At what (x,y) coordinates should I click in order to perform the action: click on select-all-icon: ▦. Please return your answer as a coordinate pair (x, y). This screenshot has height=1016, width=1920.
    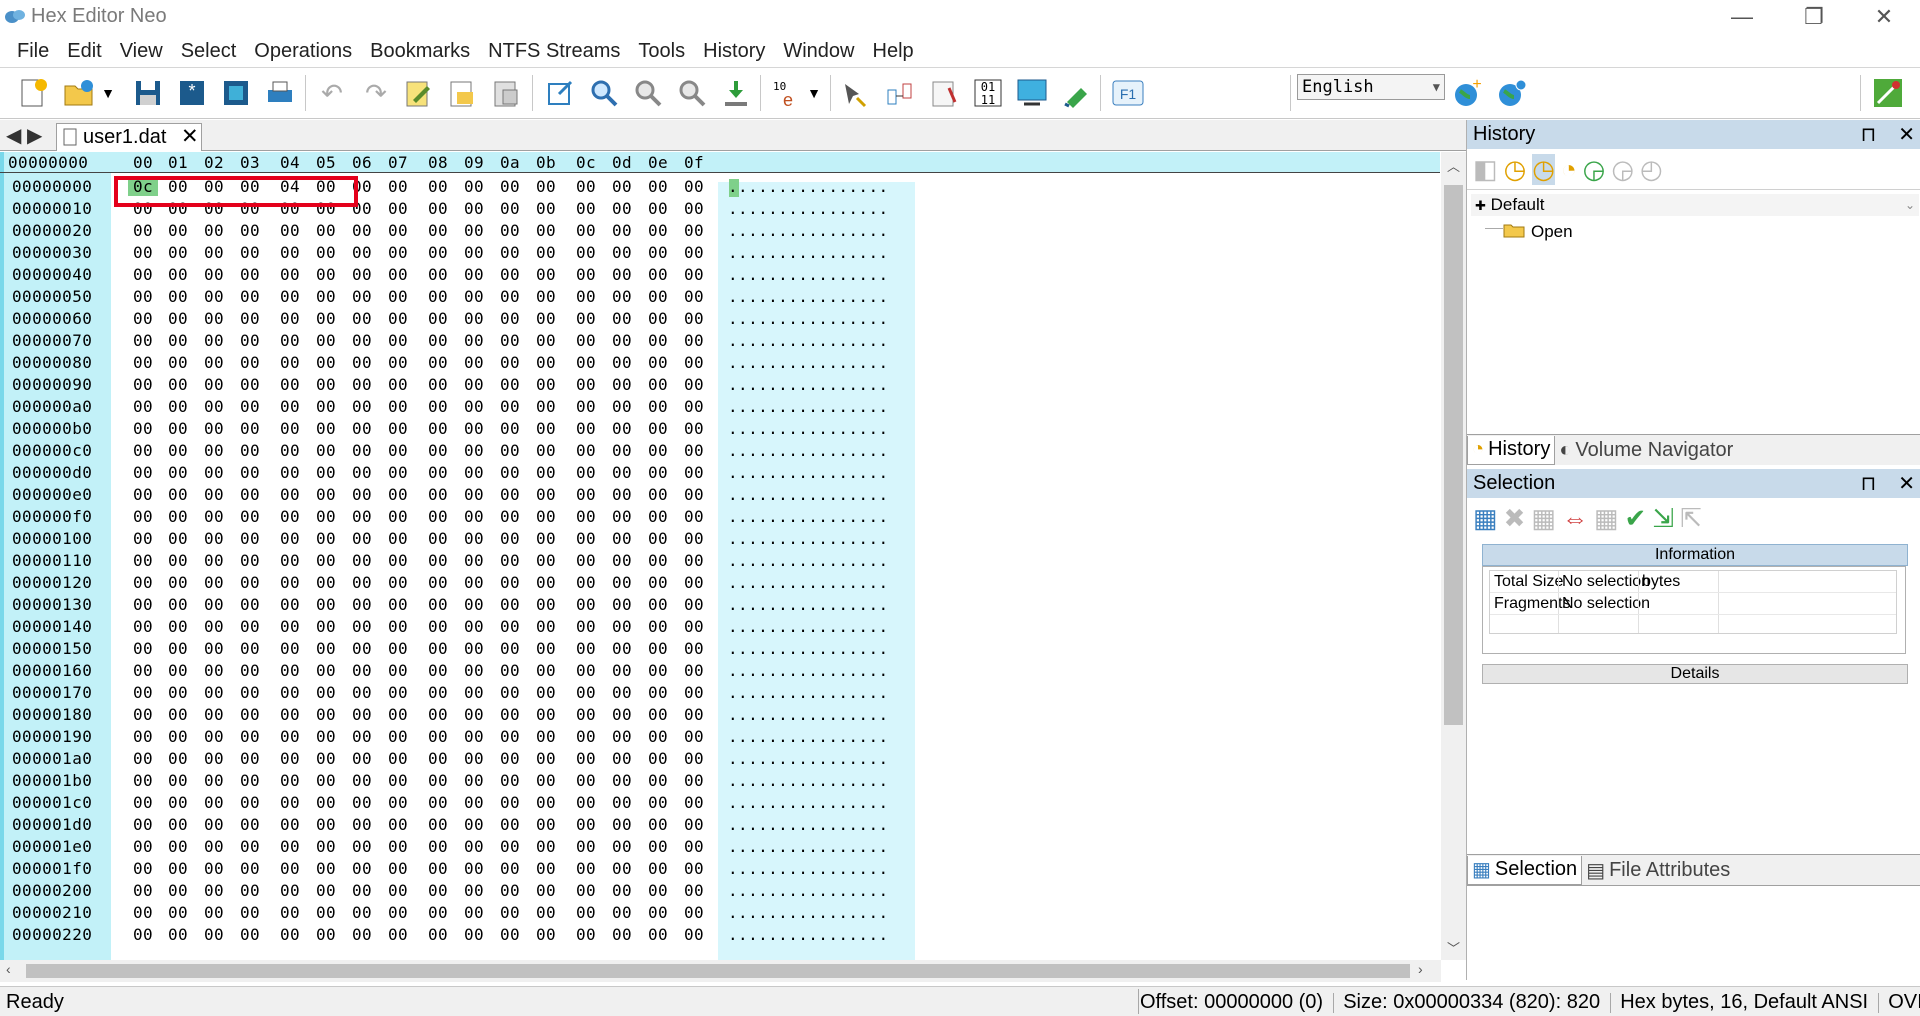
    Looking at the image, I should click on (1485, 518).